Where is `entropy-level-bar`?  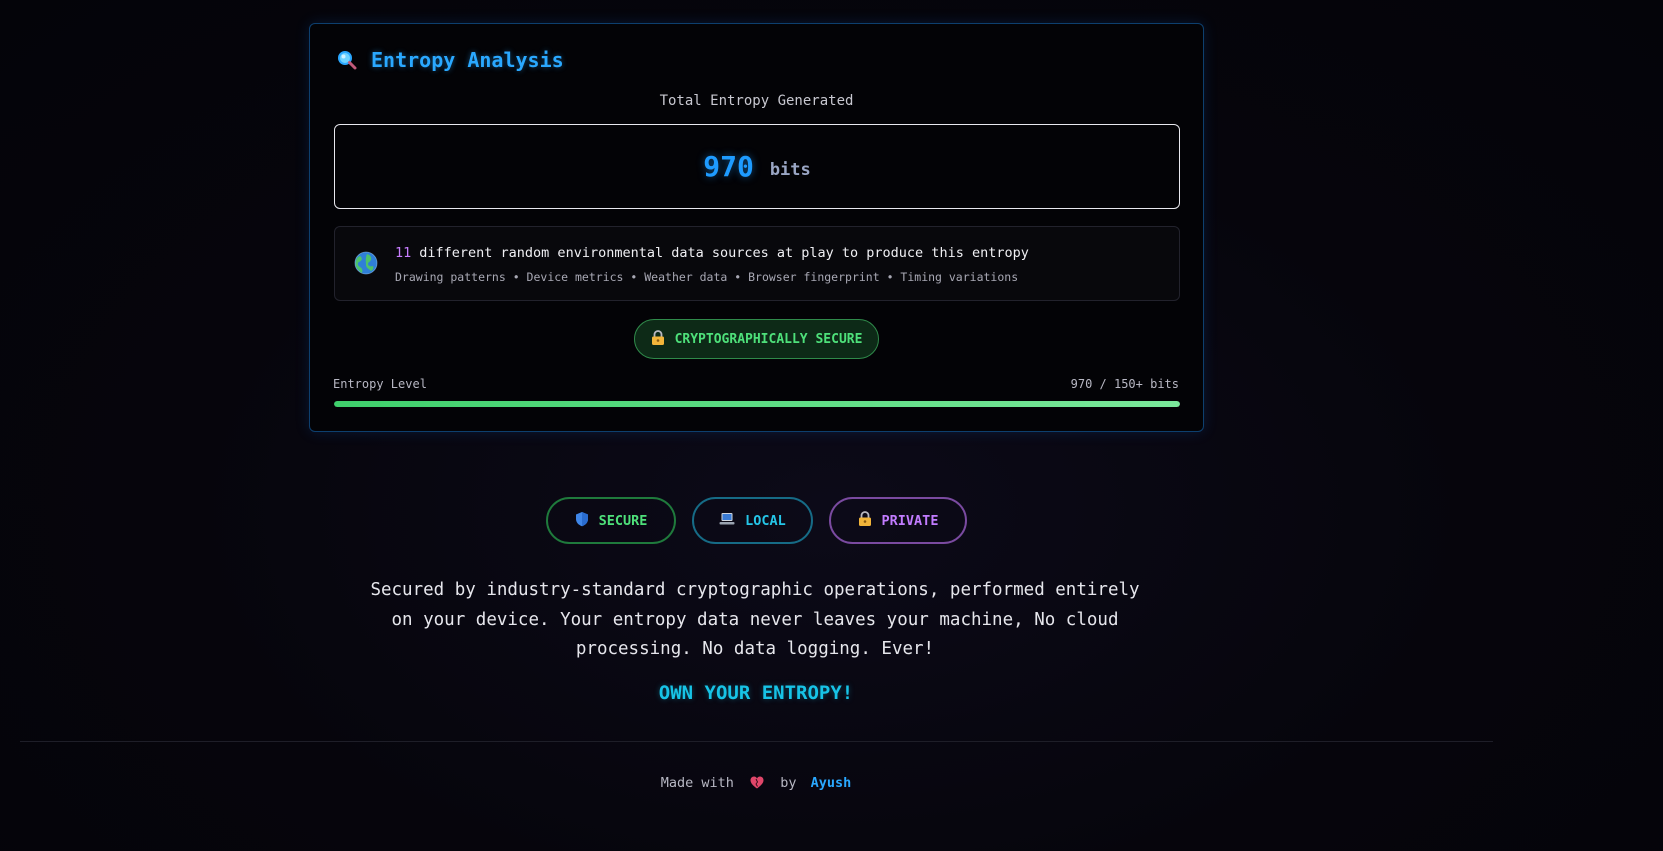
entropy-level-bar is located at coordinates (757, 404).